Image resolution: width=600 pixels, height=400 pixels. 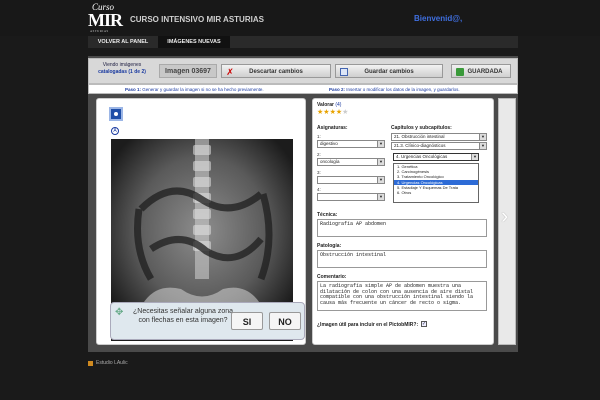 What do you see at coordinates (319, 189) in the screenshot?
I see `subject-num-4: 4:` at bounding box center [319, 189].